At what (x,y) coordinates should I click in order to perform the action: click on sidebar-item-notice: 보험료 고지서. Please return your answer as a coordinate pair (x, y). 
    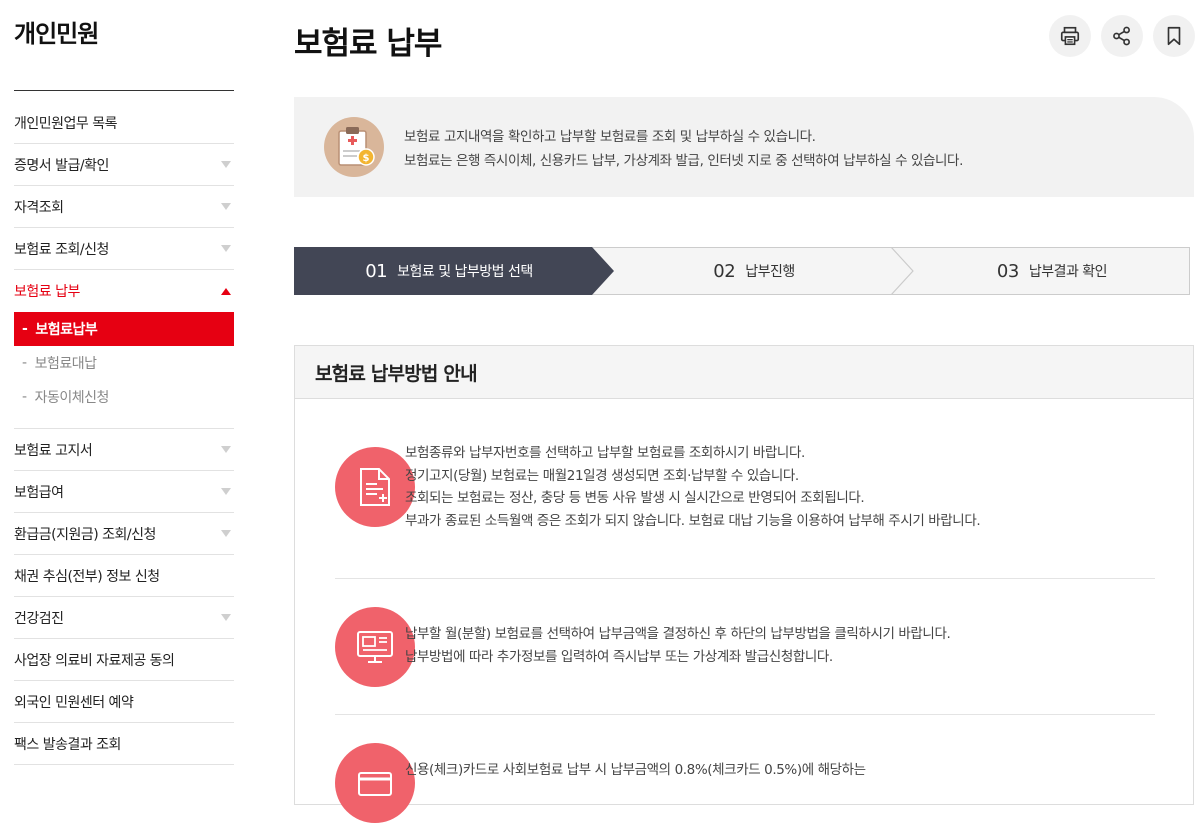
    Looking at the image, I should click on (124, 450).